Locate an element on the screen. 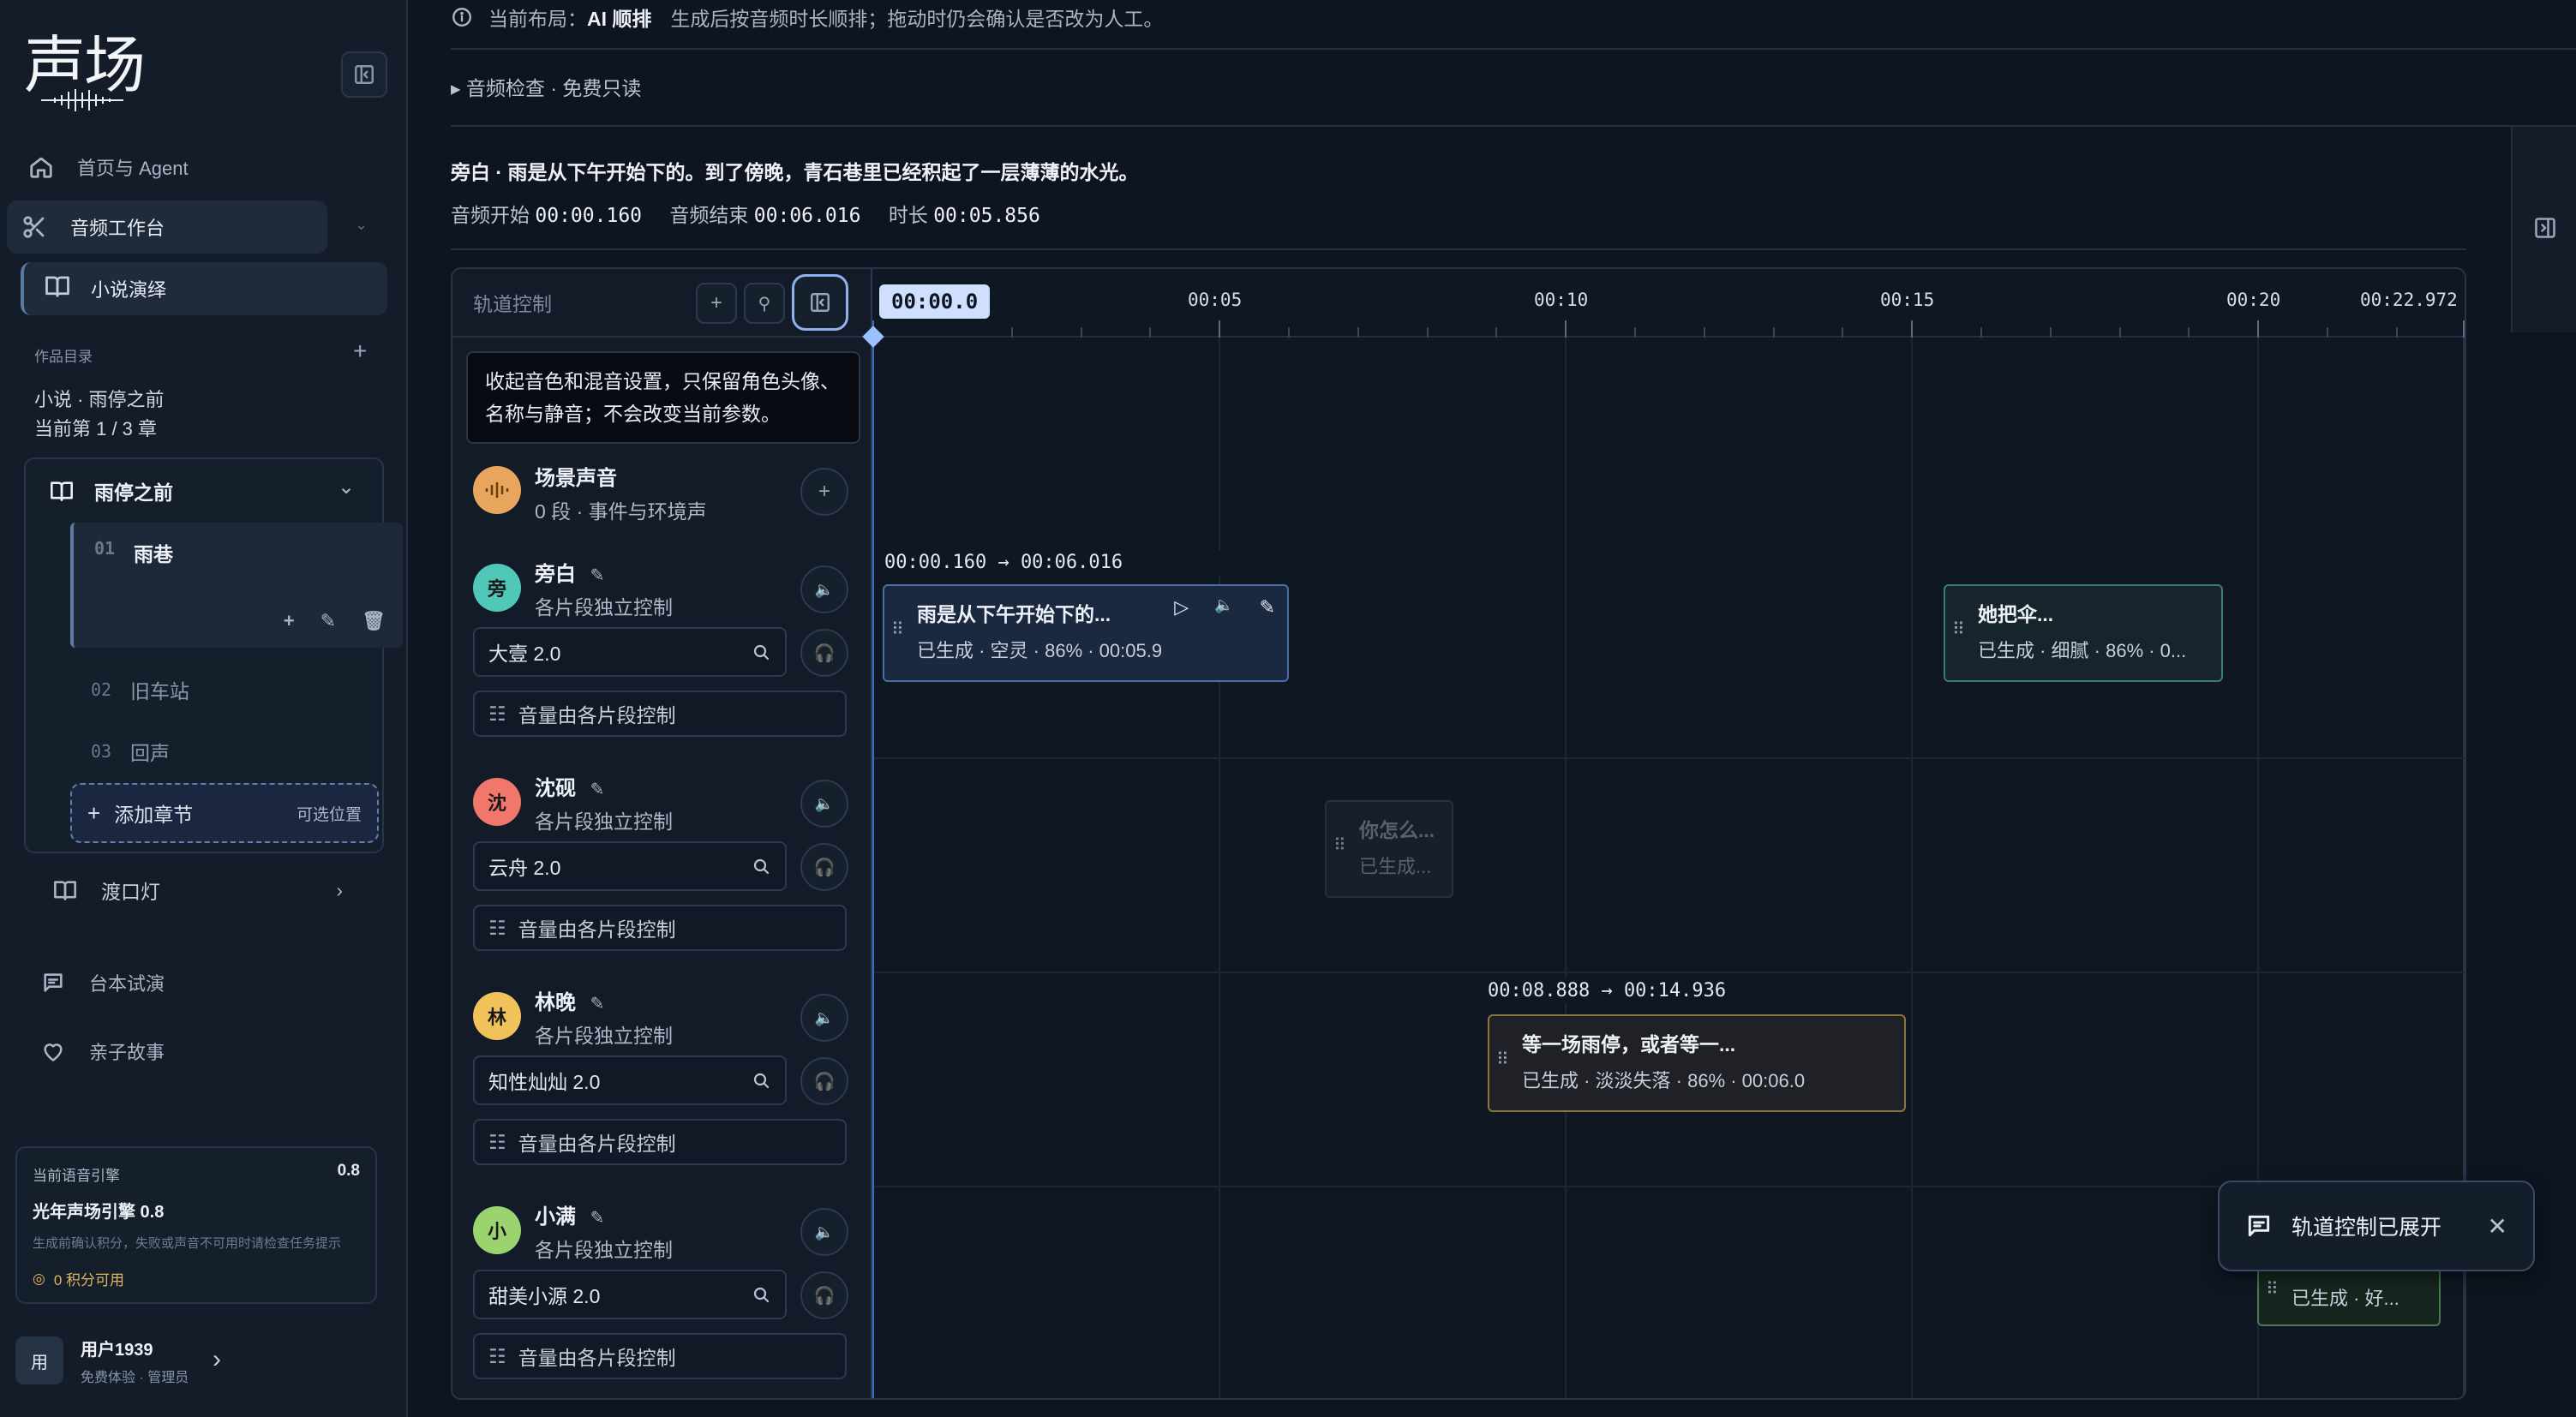 The image size is (2576, 1417). play-icon: ▷ is located at coordinates (1181, 607).